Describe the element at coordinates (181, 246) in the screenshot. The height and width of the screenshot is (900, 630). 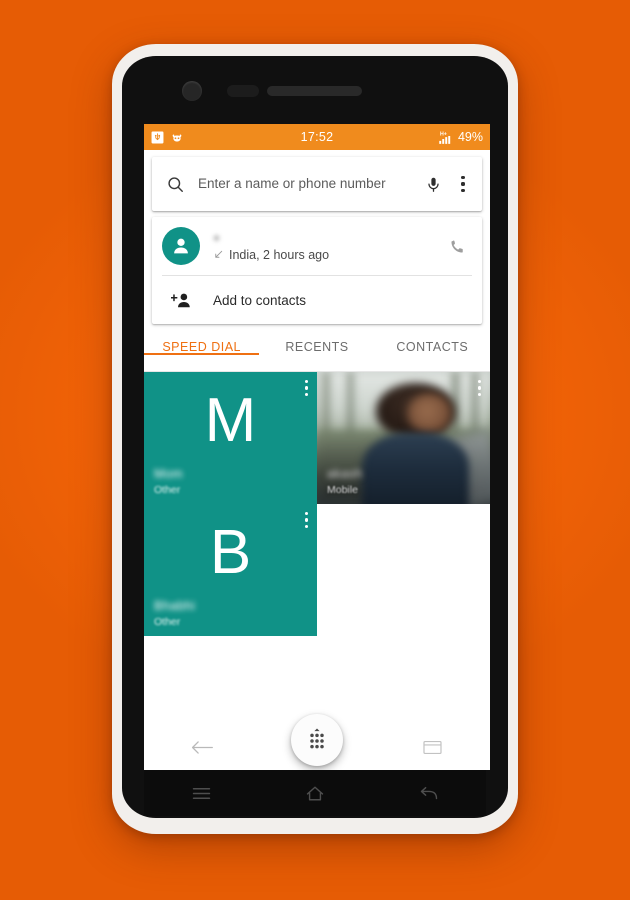
I see `avatar` at that location.